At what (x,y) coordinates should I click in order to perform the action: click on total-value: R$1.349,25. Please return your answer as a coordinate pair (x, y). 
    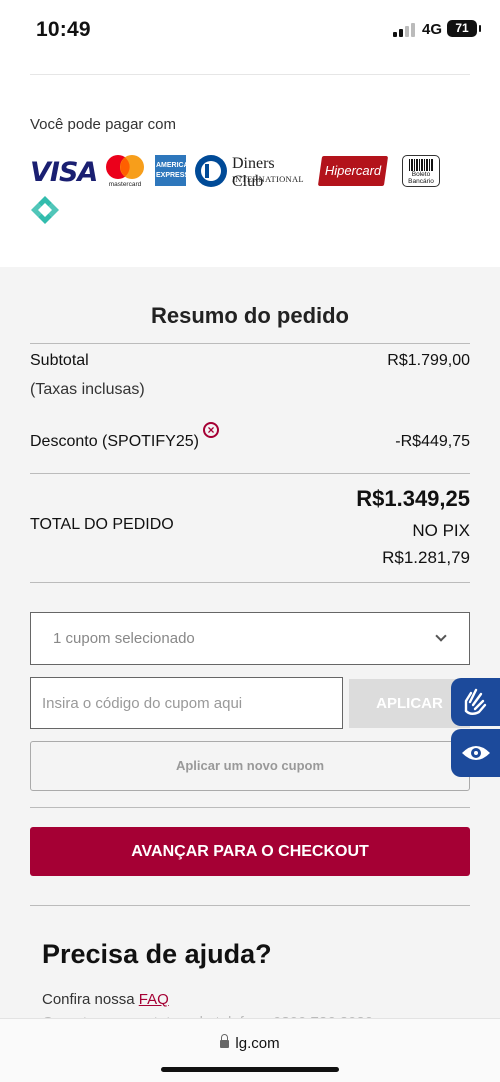
    Looking at the image, I should click on (413, 498).